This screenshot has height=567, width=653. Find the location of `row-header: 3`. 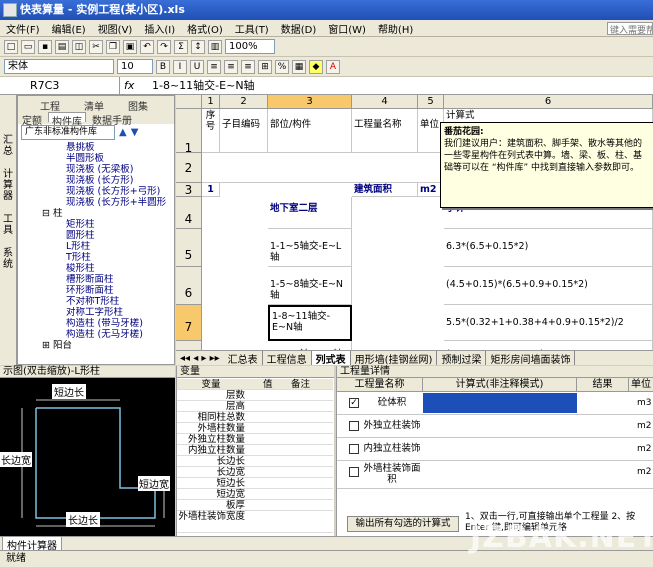

row-header: 3 is located at coordinates (189, 190).